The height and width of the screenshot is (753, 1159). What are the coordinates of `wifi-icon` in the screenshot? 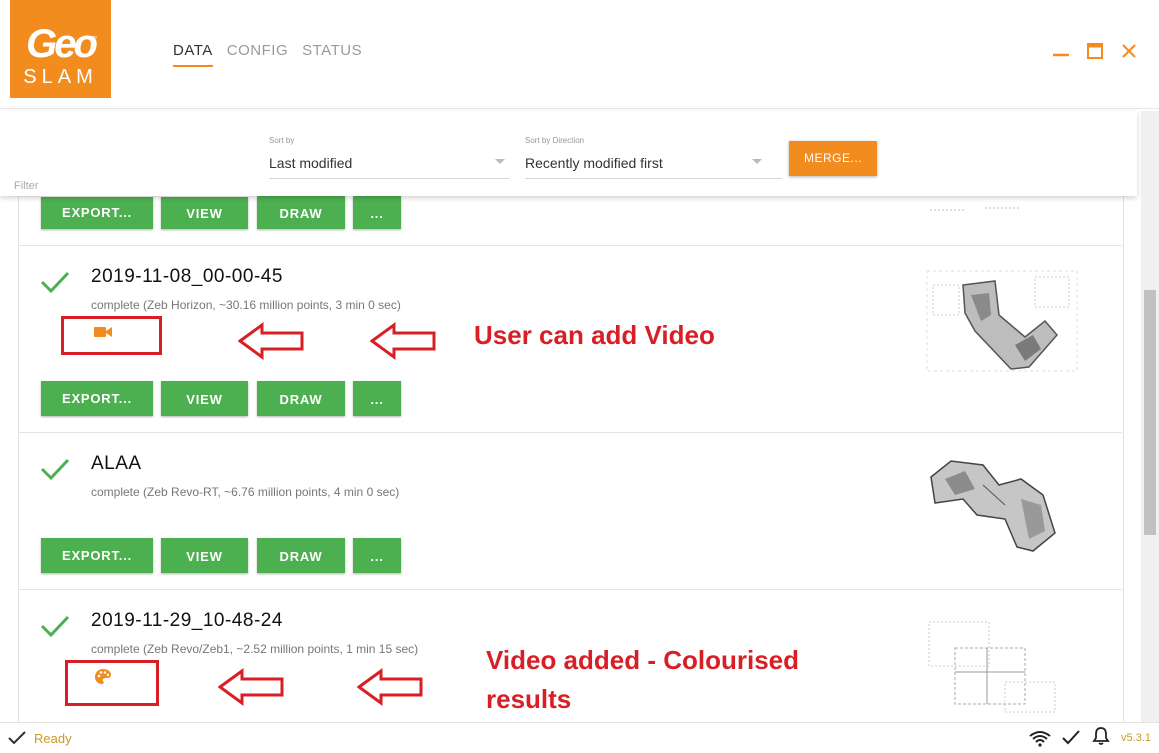 It's located at (1040, 738).